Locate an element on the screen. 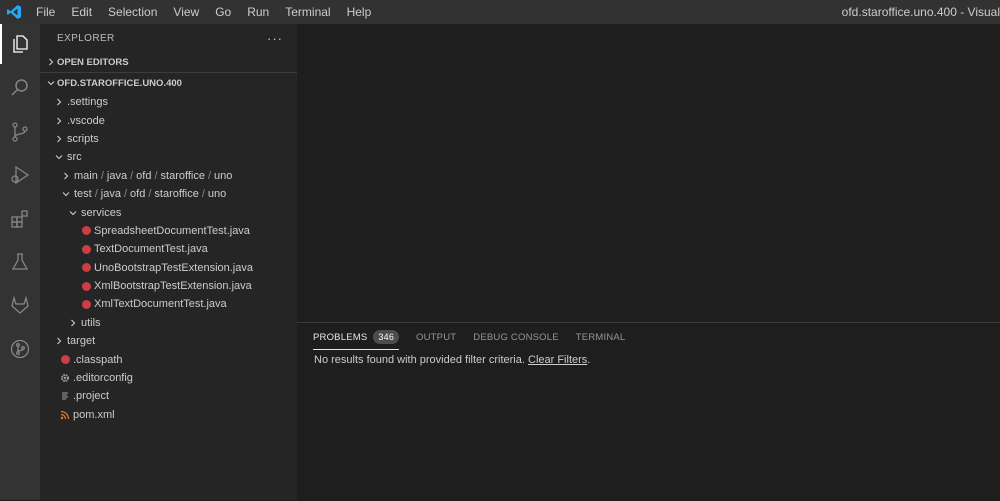  tab-problems: PROBLEMS 346 is located at coordinates (356, 337).